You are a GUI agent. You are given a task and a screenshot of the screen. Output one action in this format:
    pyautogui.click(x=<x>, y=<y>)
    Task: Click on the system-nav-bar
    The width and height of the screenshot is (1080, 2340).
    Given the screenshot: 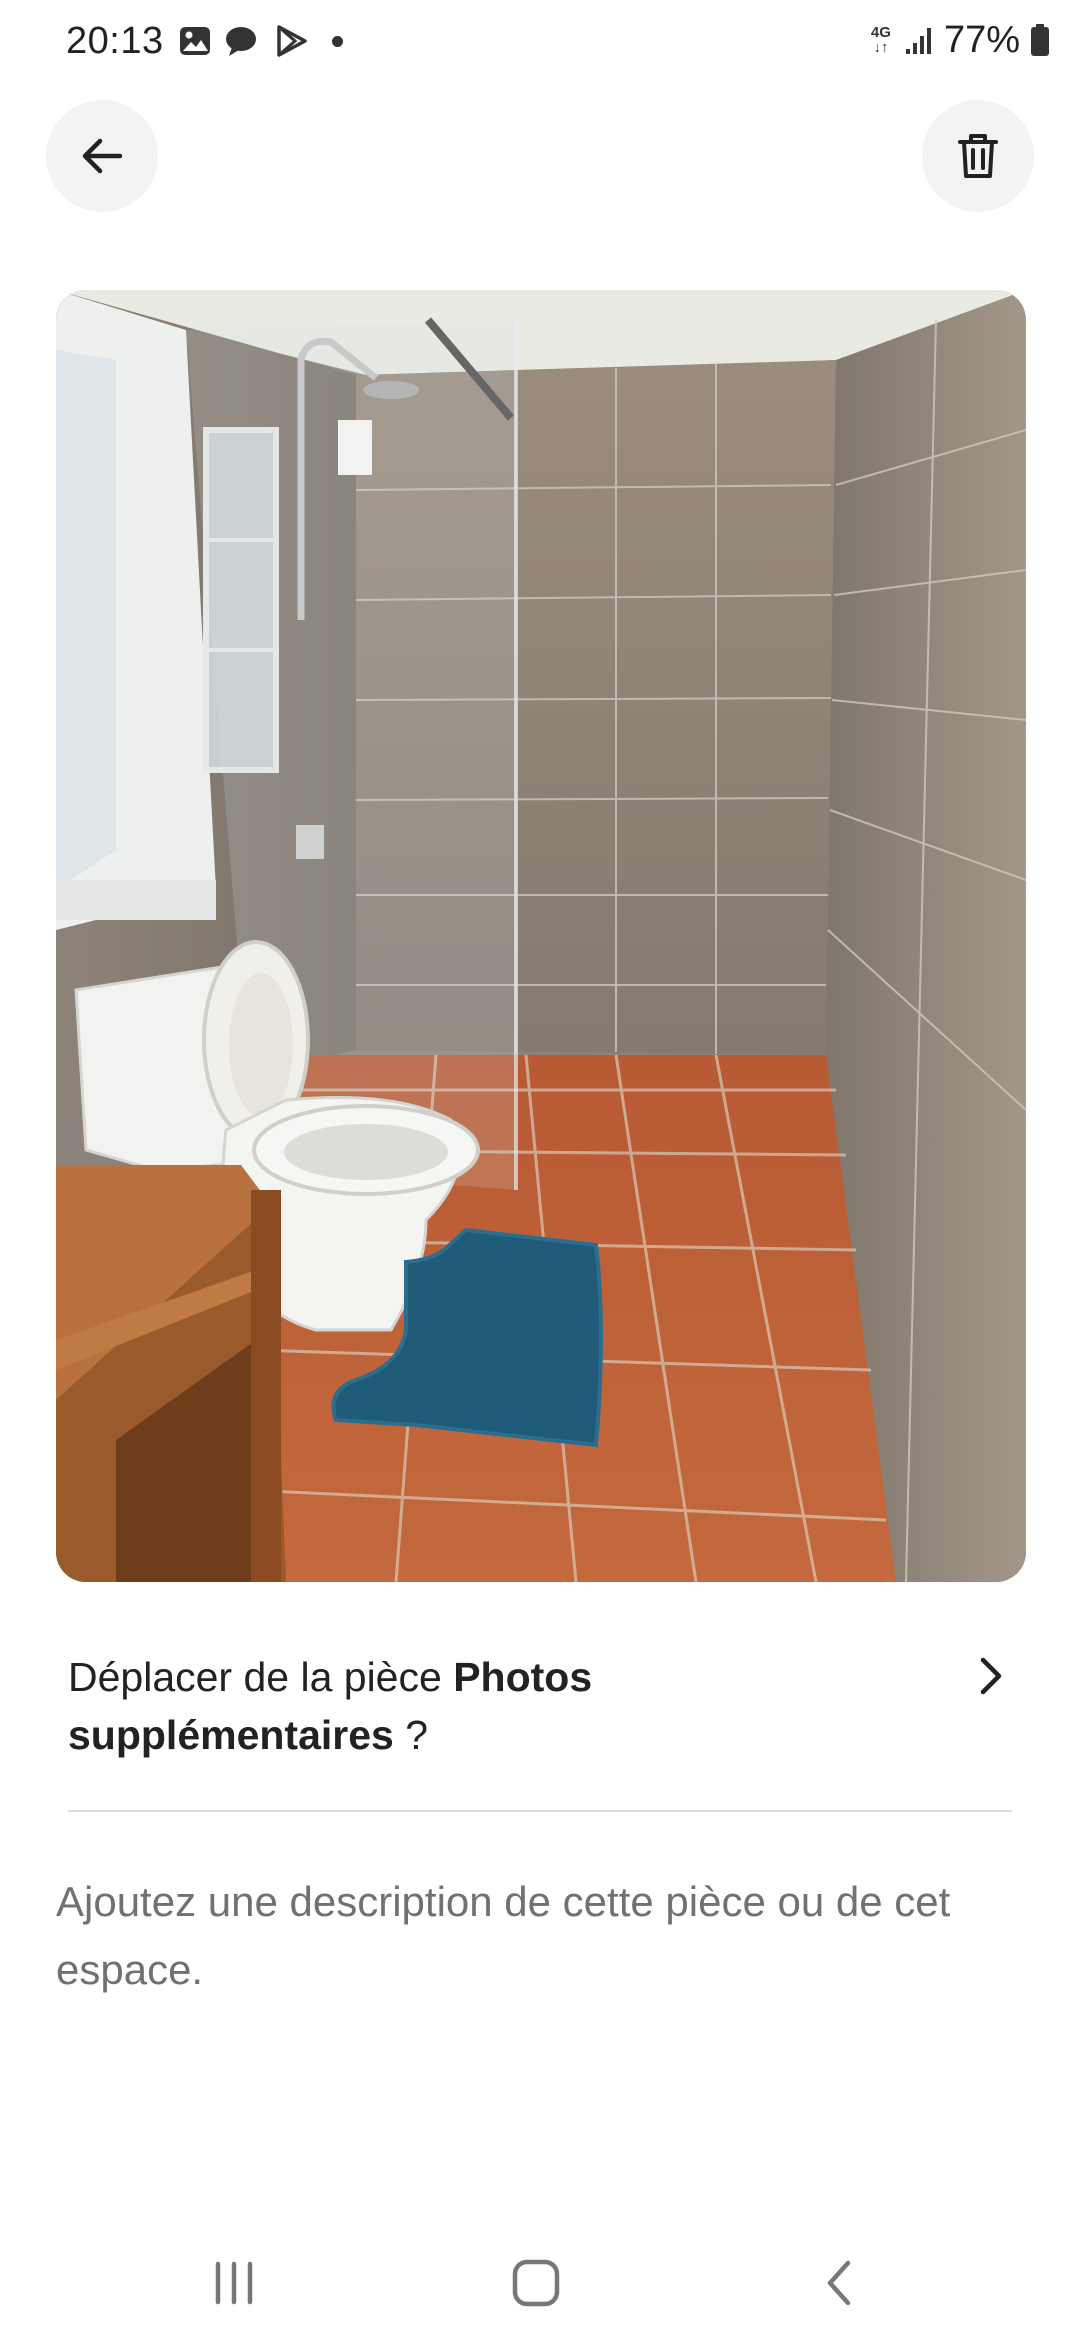 What is the action you would take?
    pyautogui.click(x=540, y=2285)
    